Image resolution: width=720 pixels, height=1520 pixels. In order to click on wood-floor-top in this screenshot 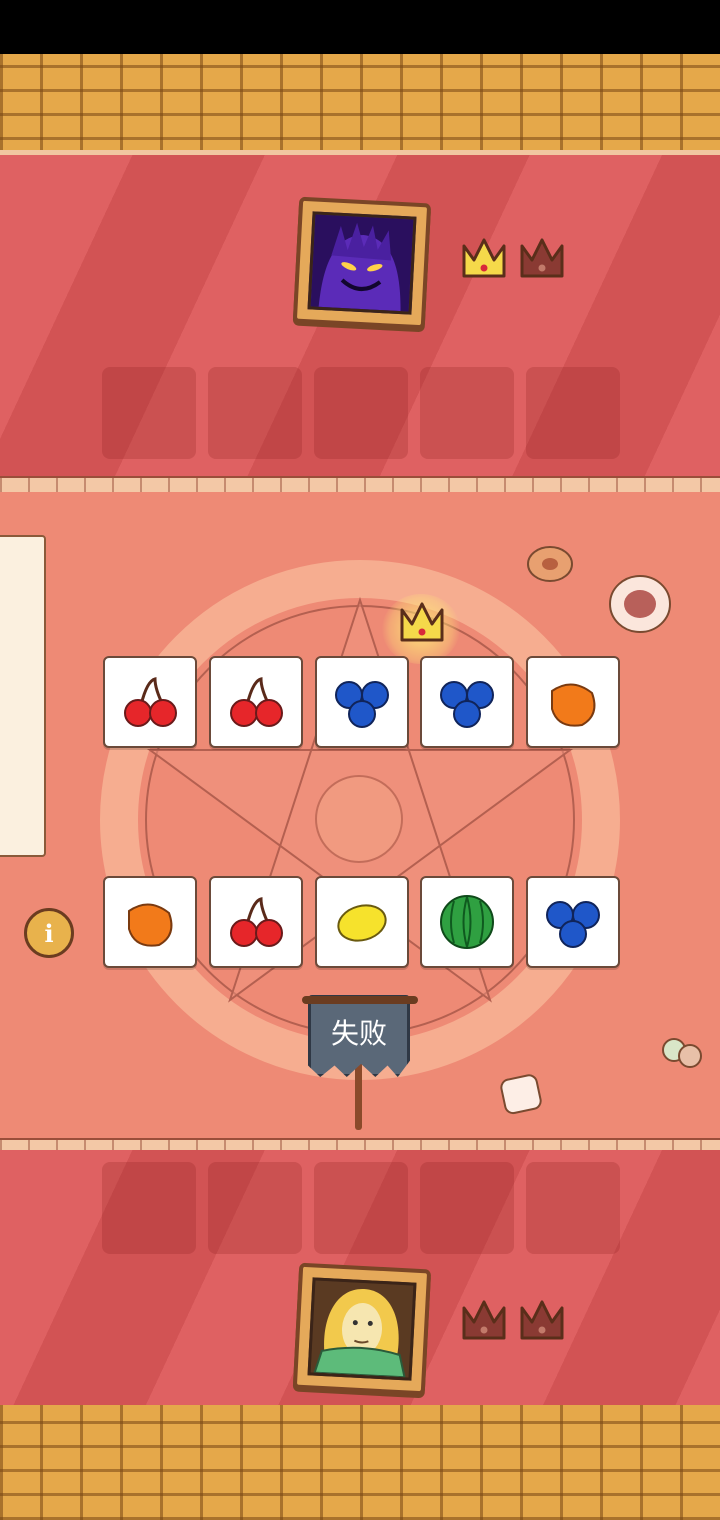, I will do `click(360, 109)`.